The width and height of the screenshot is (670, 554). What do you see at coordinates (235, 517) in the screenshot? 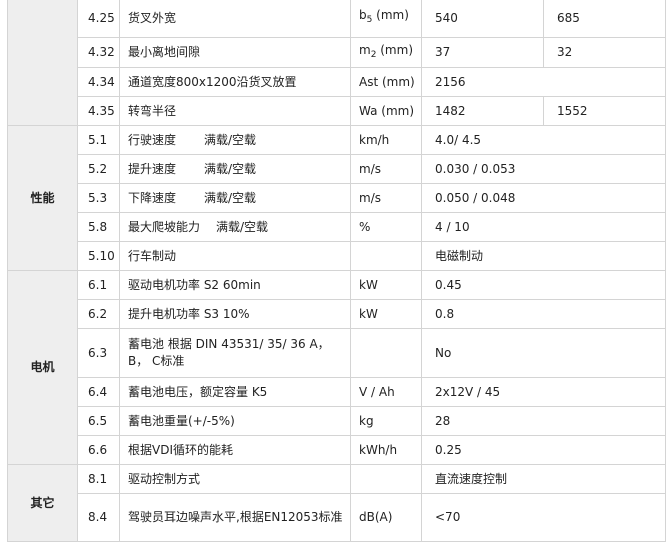
I see `row-description: 驾驶员耳边噪声水平,根据EN12053标准` at bounding box center [235, 517].